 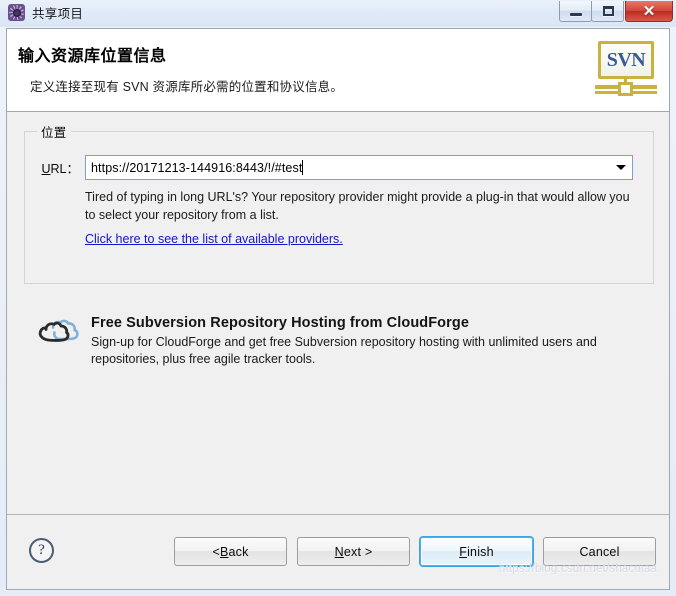 I want to click on cloud-icon, so click(x=57, y=334).